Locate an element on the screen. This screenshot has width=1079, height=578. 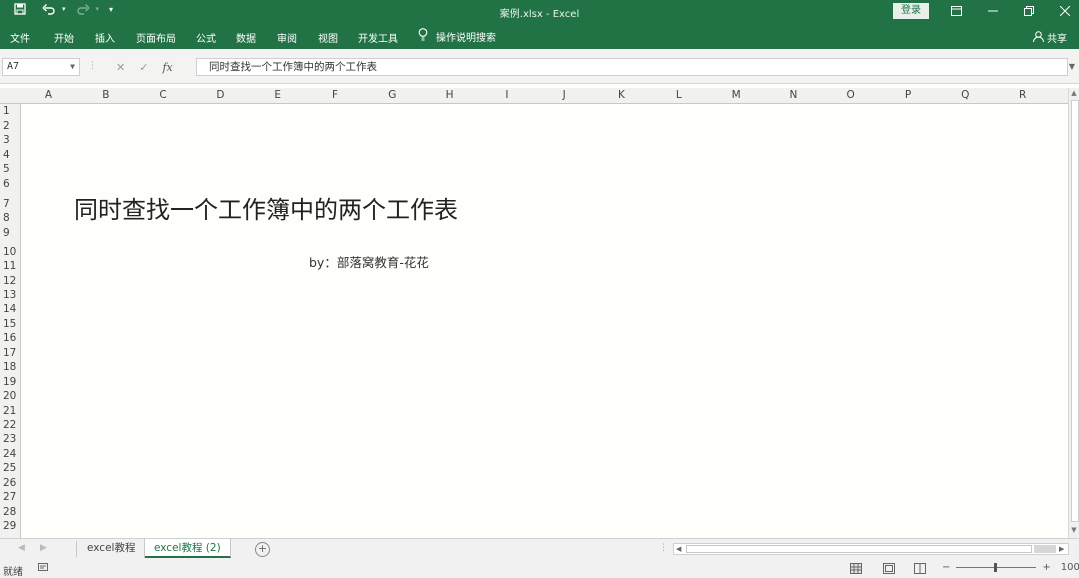
expand-formula-bar-icon: ▼ is located at coordinates (1072, 66).